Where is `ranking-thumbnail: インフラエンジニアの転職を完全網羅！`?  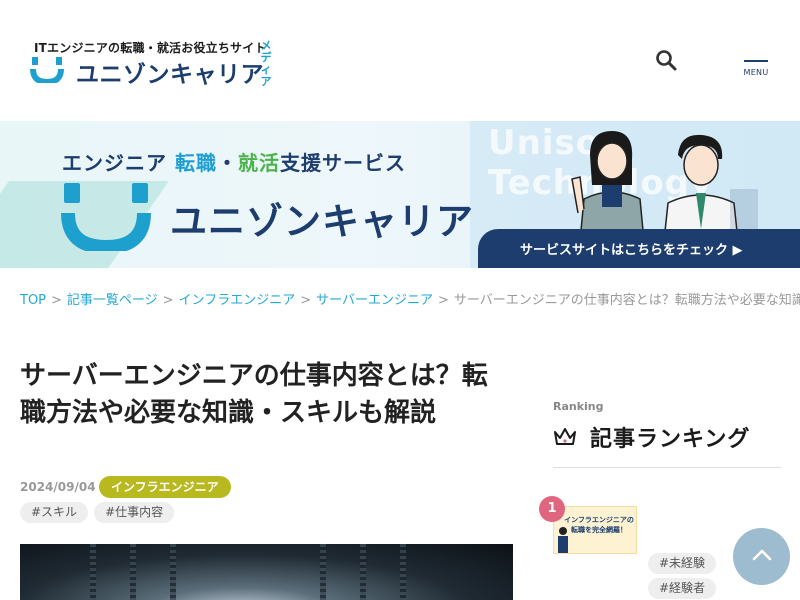
ranking-thumbnail: インフラエンジニアの転職を完全網羅！ is located at coordinates (595, 530).